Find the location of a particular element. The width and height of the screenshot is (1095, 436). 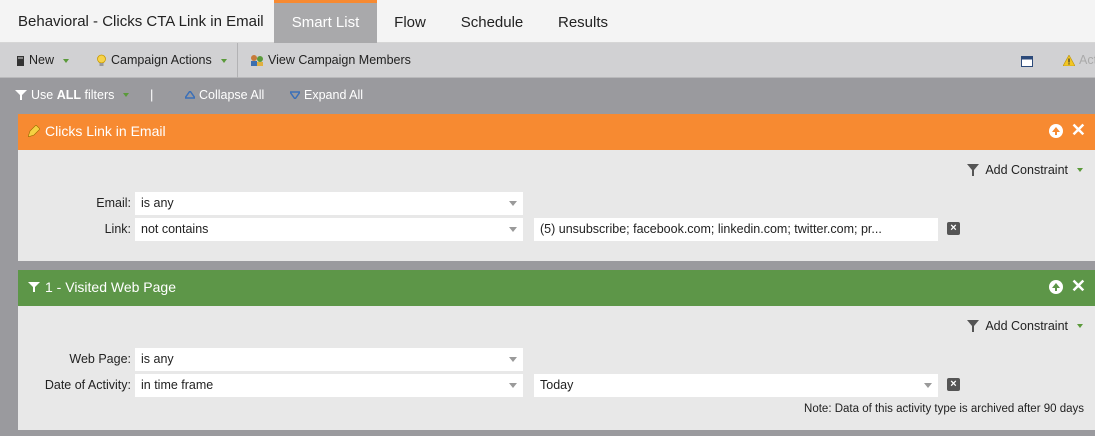

lightbulb-icon is located at coordinates (101, 60).